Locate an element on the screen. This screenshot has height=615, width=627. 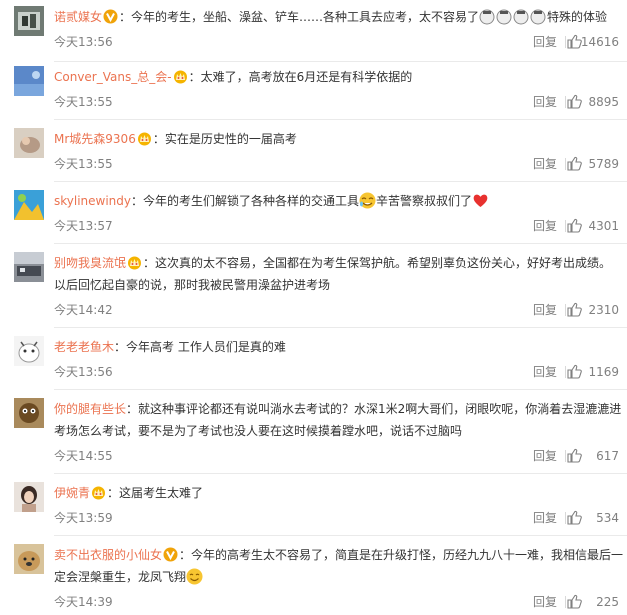
like-button: 1169 is located at coordinates (593, 372).